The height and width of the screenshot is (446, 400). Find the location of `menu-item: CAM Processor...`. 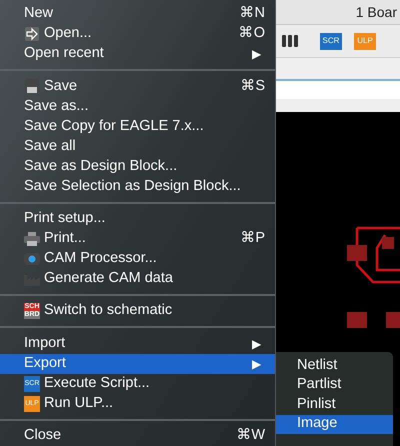

menu-item: CAM Processor... is located at coordinates (137, 258).